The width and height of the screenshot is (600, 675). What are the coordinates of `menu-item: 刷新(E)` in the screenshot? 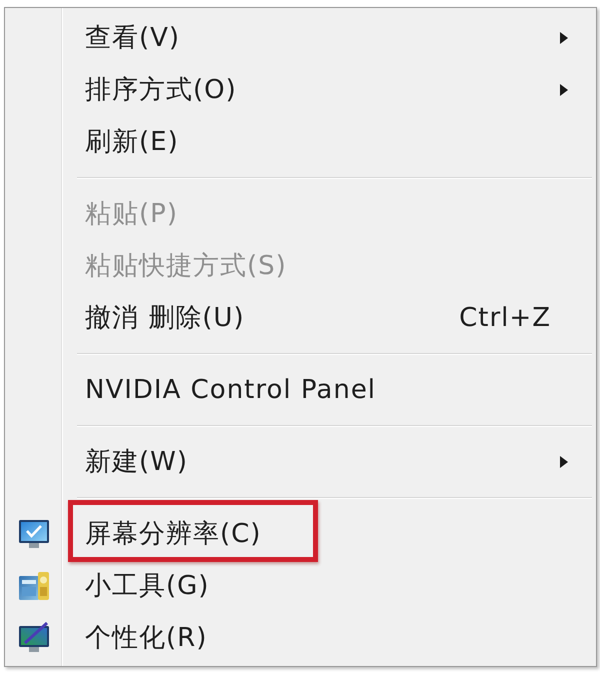 It's located at (300, 142).